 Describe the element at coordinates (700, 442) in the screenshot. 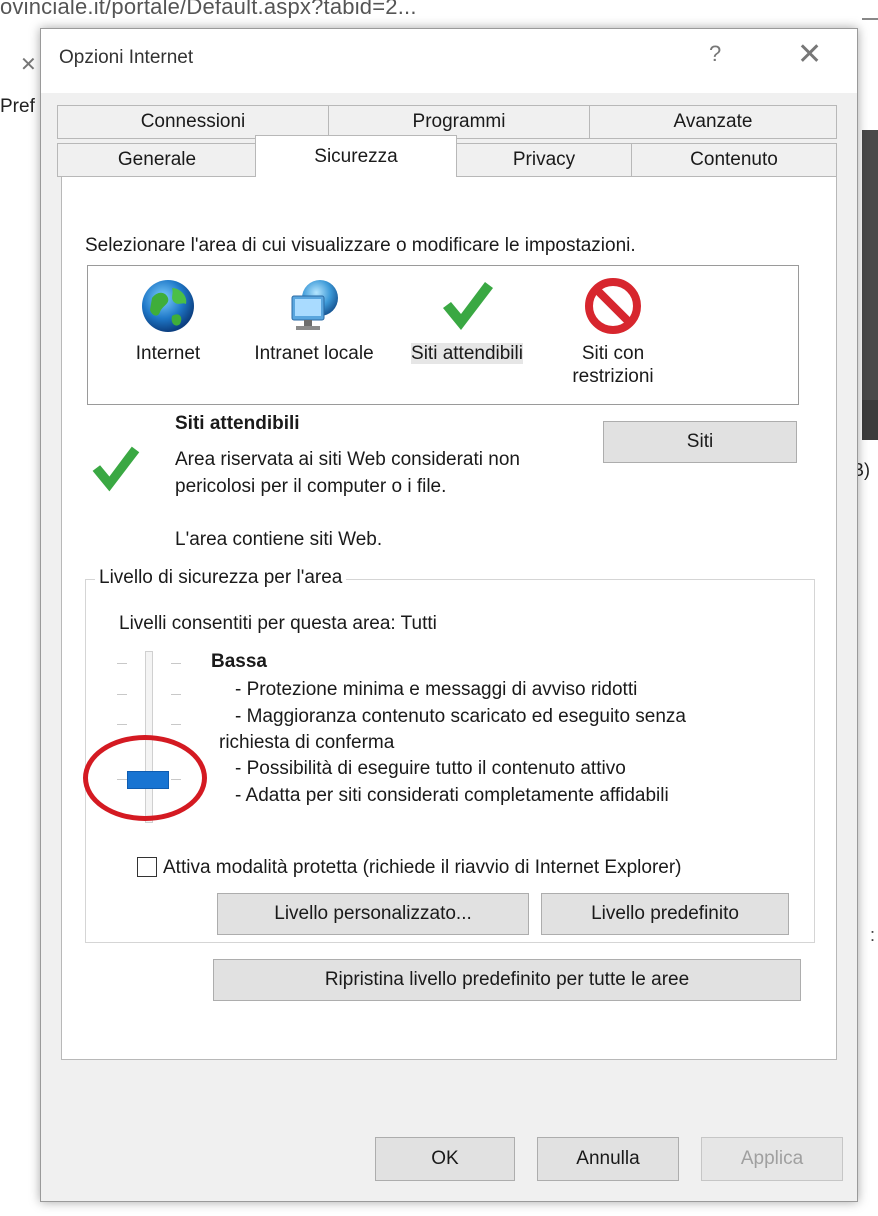

I see `sites-button: Siti` at that location.